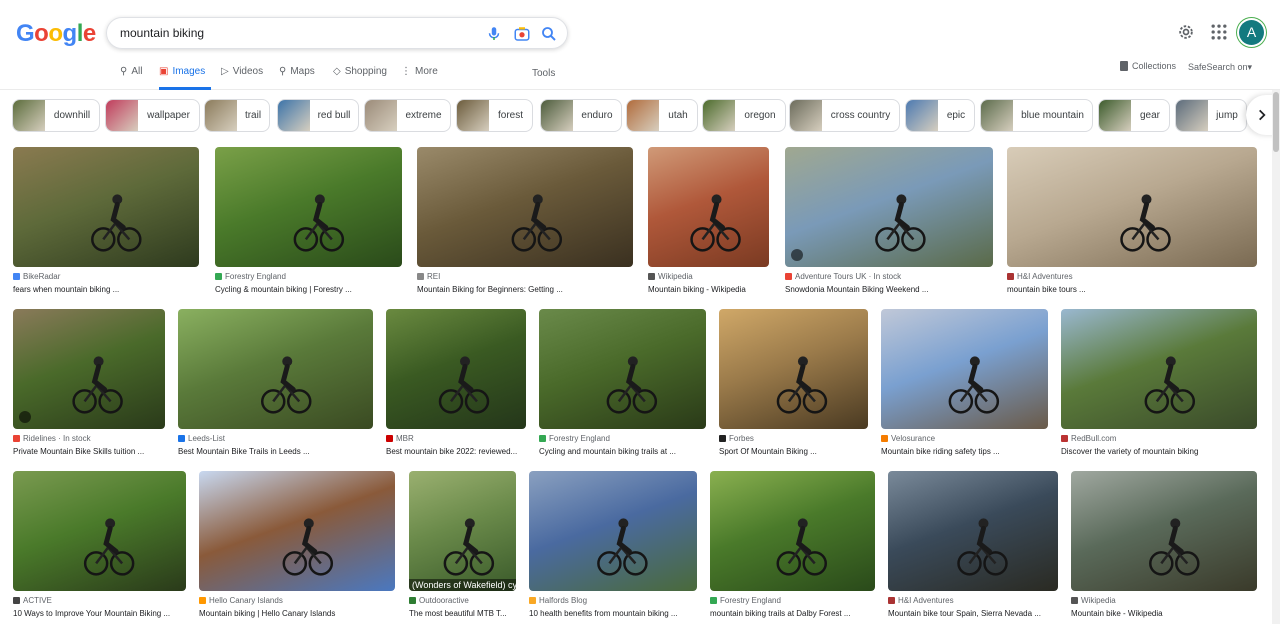 This screenshot has width=1280, height=631. Describe the element at coordinates (428, 276) in the screenshot. I see `result-source: REI` at that location.